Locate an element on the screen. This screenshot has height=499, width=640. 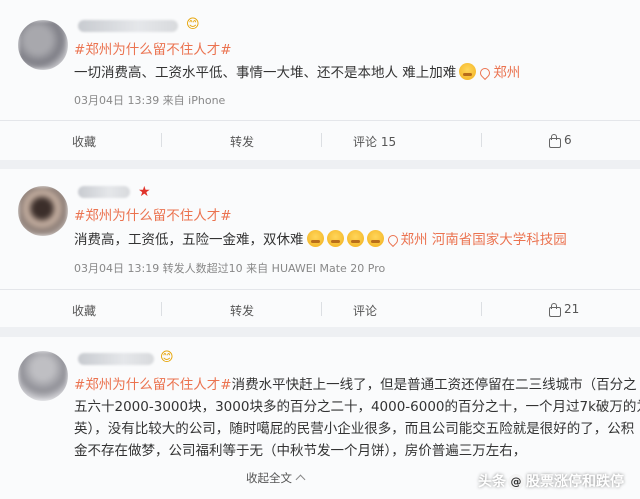
comment-button: 评论 15 is located at coordinates (374, 141).